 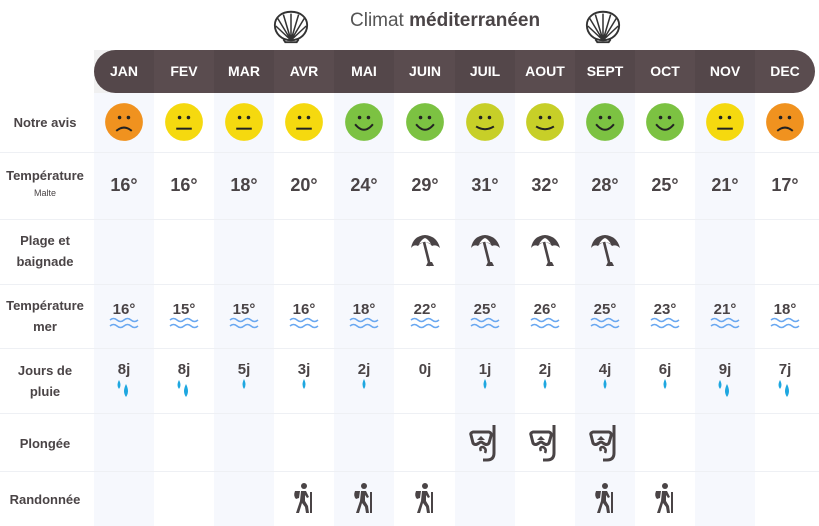 What do you see at coordinates (45, 316) in the screenshot?
I see `row-label-mer: Température mer` at bounding box center [45, 316].